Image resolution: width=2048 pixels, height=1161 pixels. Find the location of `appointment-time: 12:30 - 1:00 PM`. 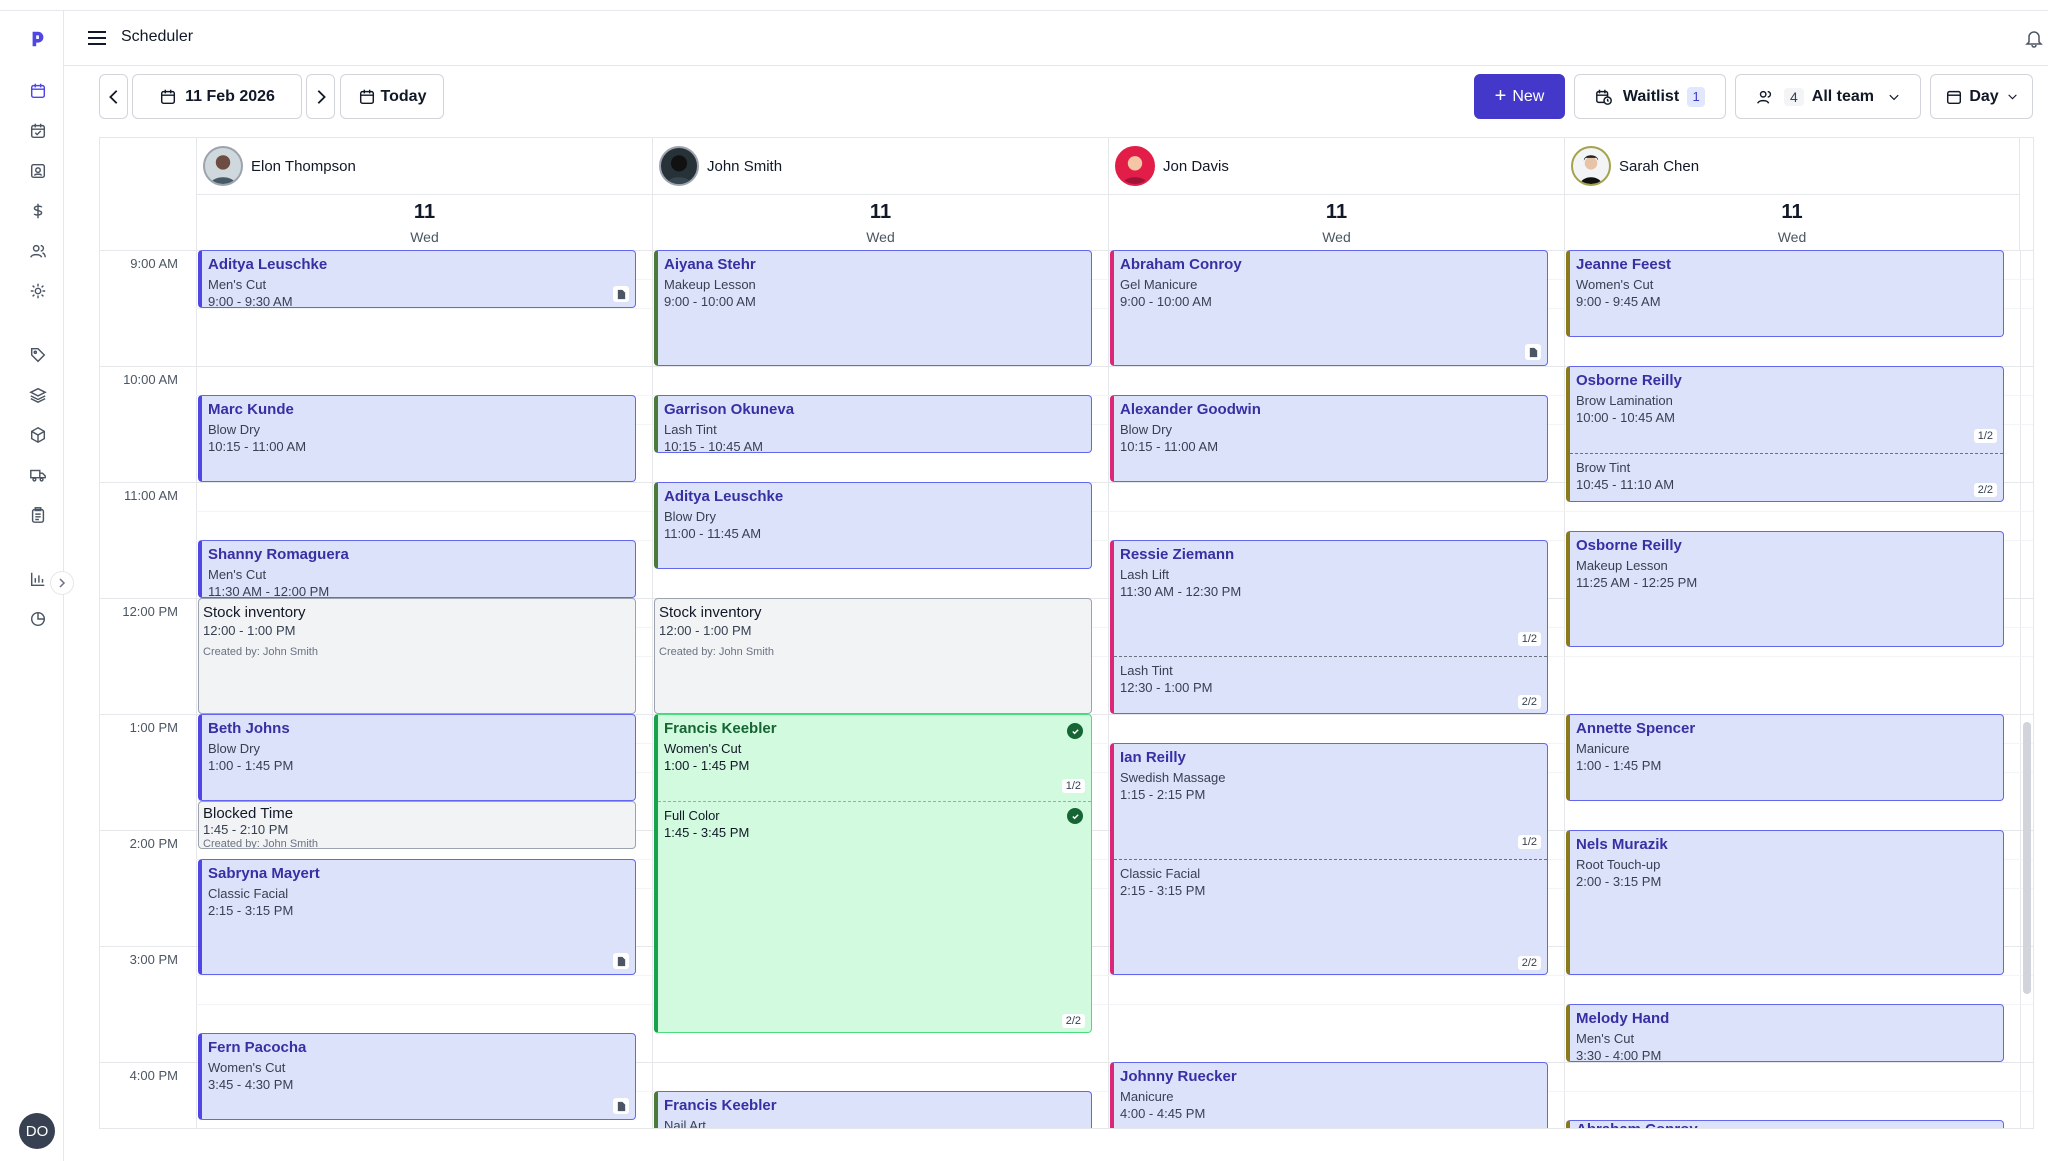

appointment-time: 12:30 - 1:00 PM is located at coordinates (1166, 687).